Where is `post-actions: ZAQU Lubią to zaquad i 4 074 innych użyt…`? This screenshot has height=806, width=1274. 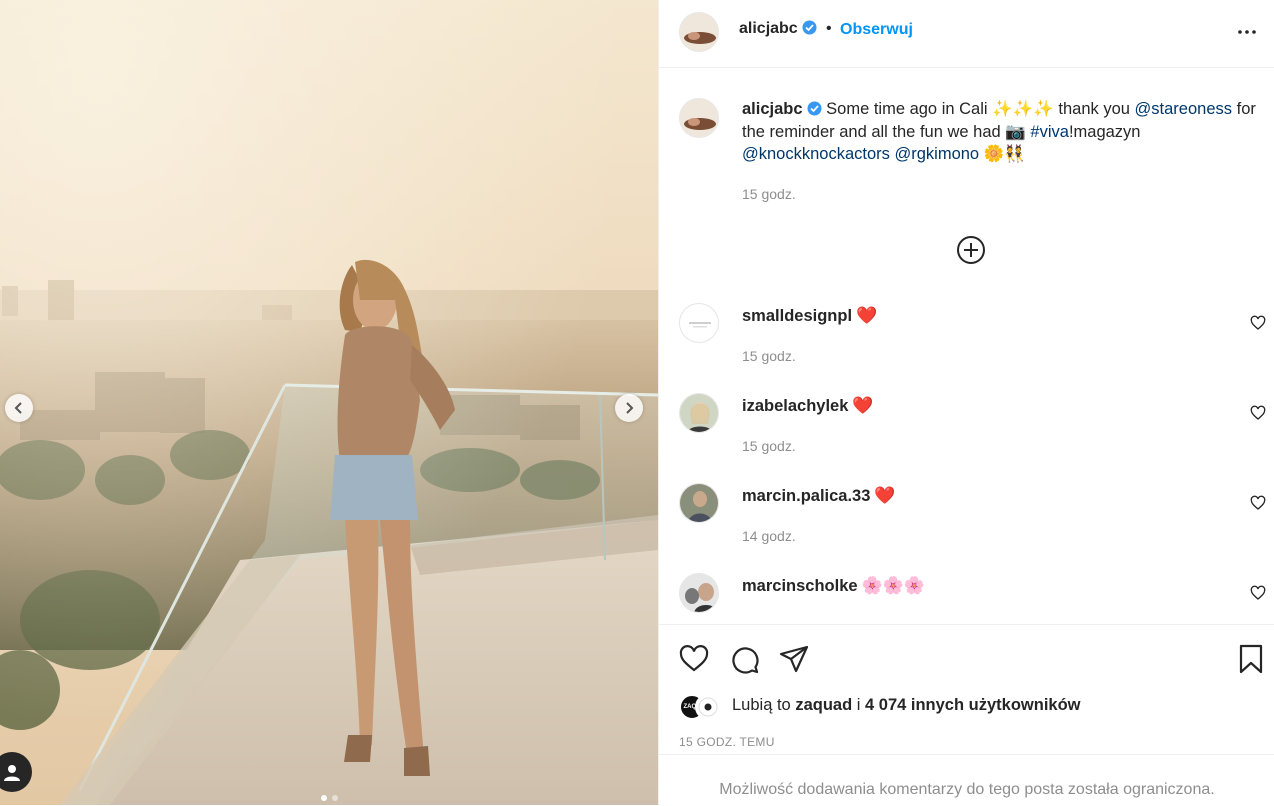
post-actions: ZAQU Lubią to zaquad i 4 074 innych użyt… is located at coordinates (966, 714).